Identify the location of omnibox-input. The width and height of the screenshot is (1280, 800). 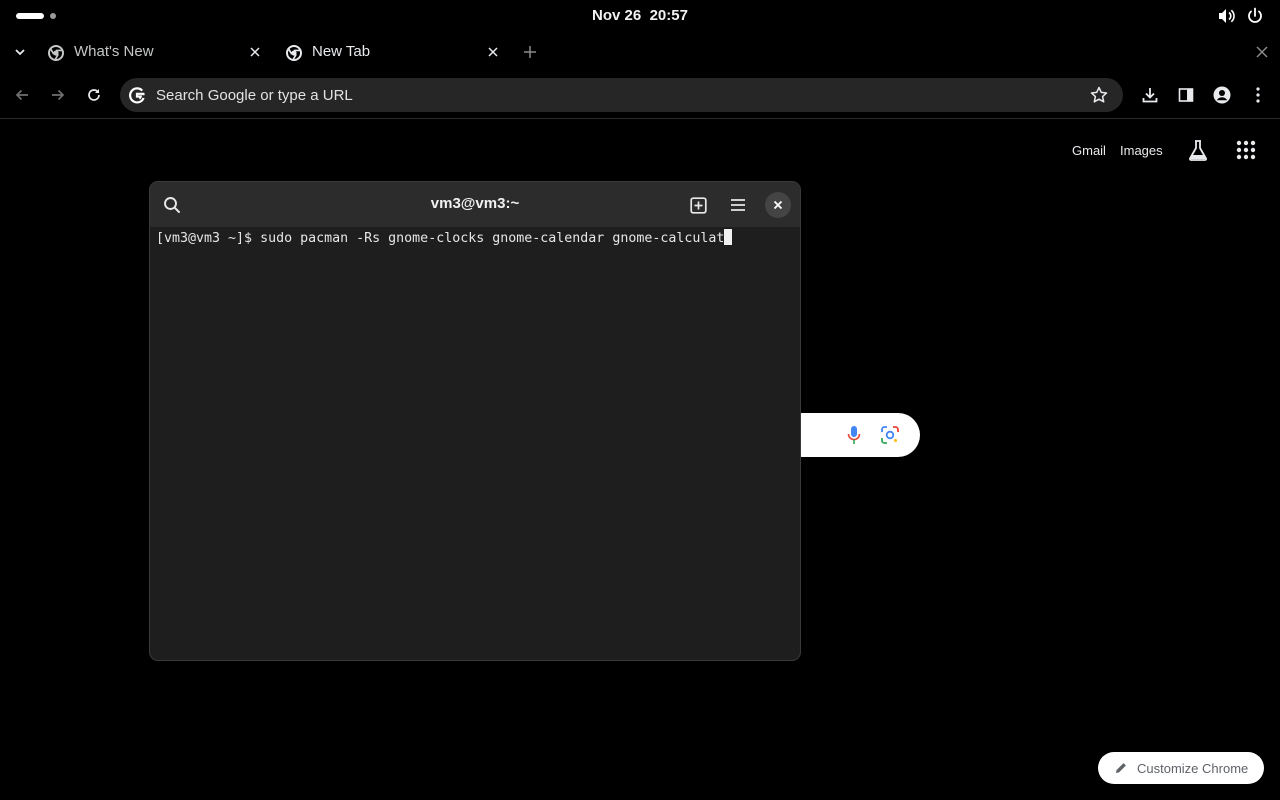
(606, 95).